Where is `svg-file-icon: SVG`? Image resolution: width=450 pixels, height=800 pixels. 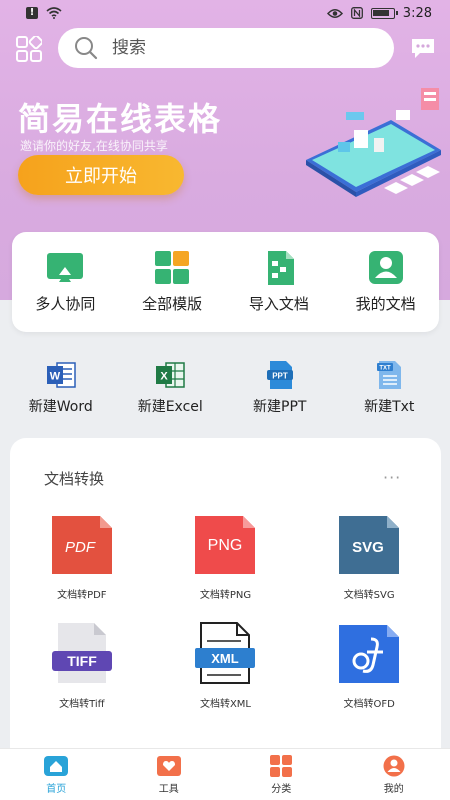 svg-file-icon: SVG is located at coordinates (369, 545).